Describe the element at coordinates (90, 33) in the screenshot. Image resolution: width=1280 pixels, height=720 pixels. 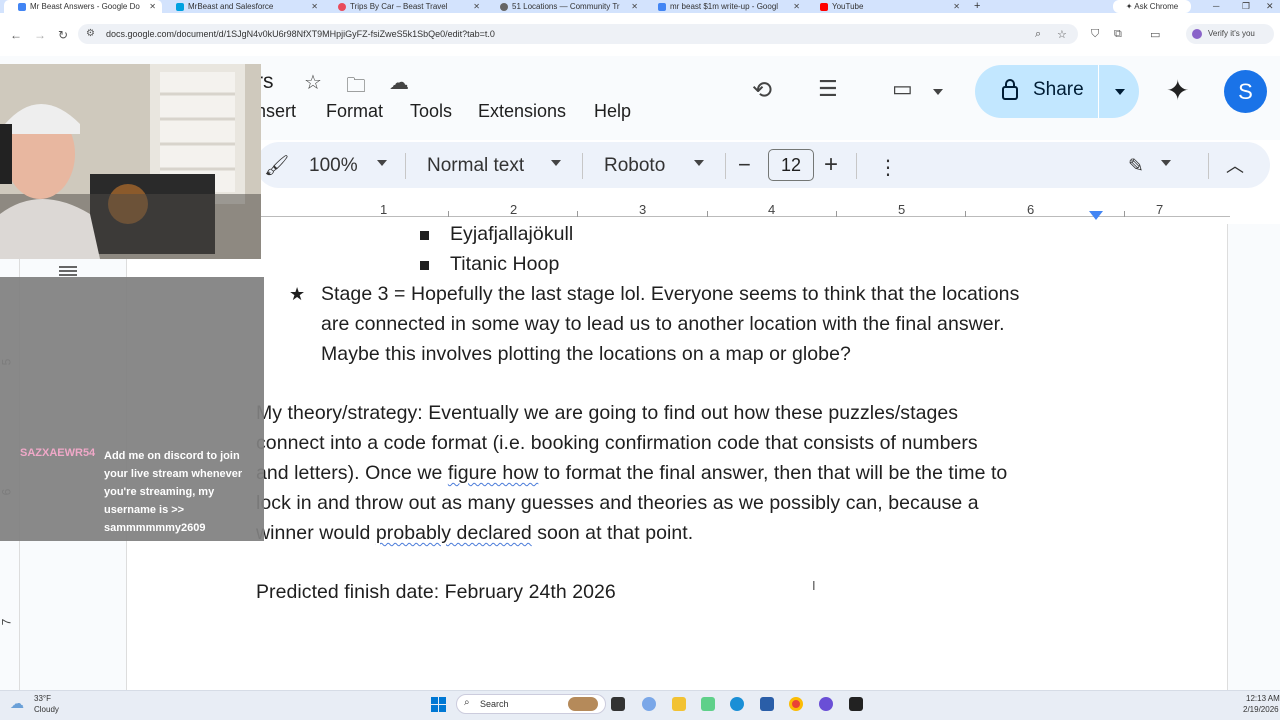
I see `site-info-icon: ⚙` at that location.